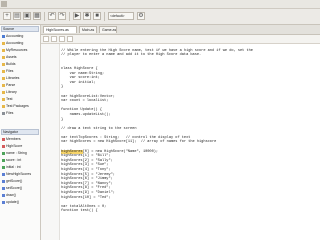  Describe the element at coordinates (14, 188) in the screenshot. I see `navigator-tree-label: setScore()` at that location.